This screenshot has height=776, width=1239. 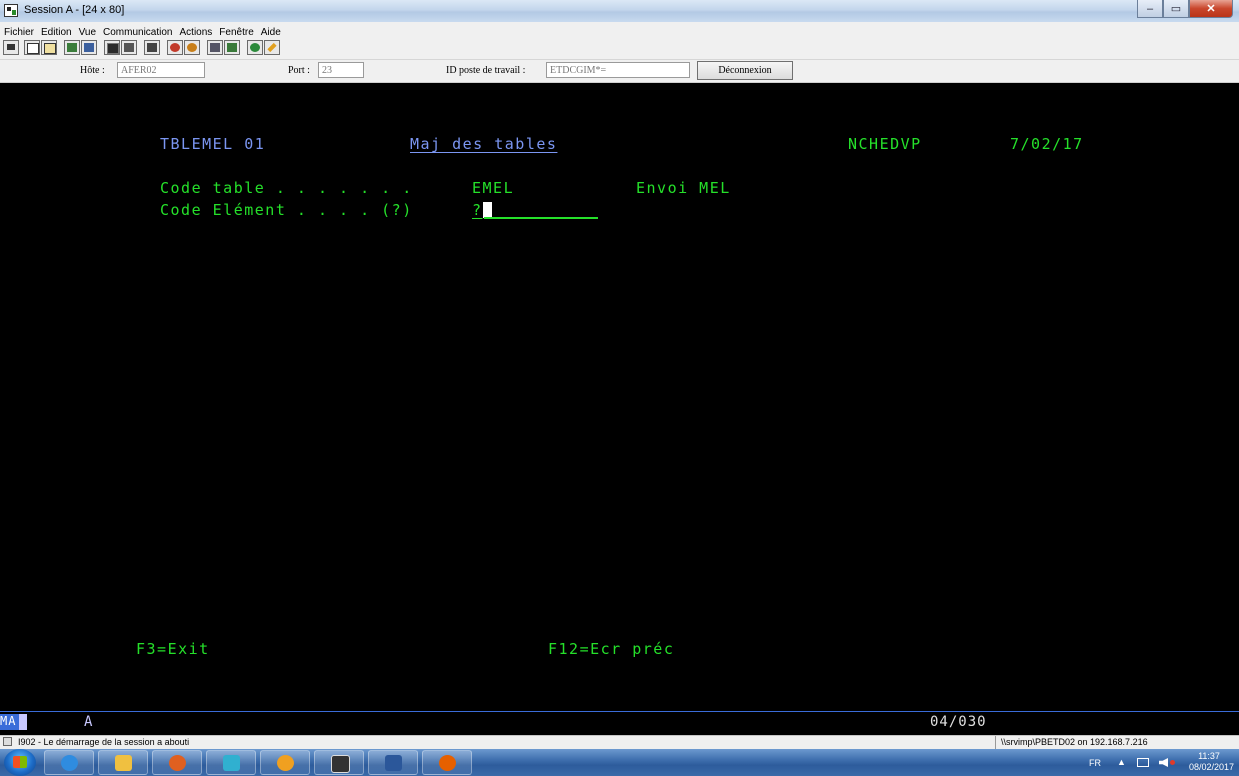 What do you see at coordinates (1047, 144) in the screenshot?
I see `screen-date: 7/02/17` at bounding box center [1047, 144].